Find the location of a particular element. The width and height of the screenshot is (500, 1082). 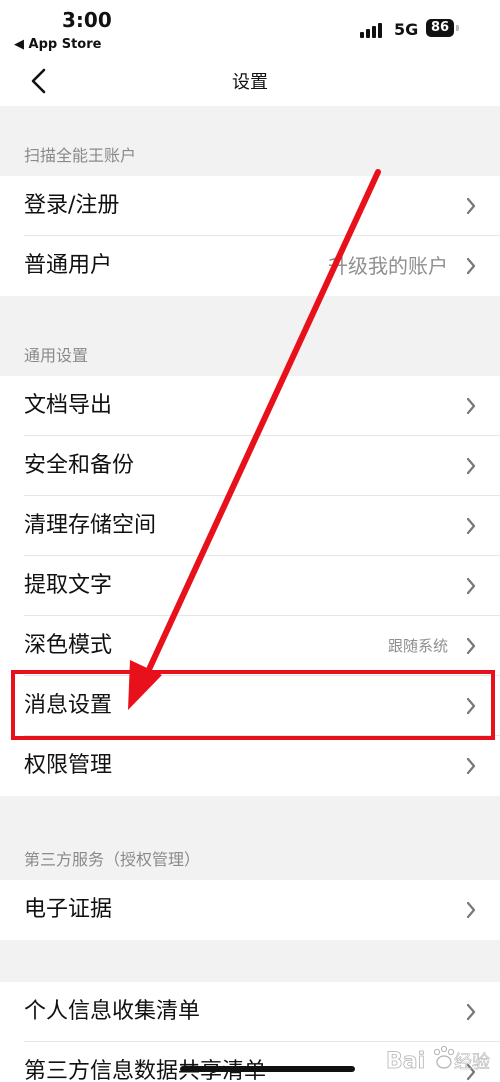

network-type: 5G is located at coordinates (406, 29).